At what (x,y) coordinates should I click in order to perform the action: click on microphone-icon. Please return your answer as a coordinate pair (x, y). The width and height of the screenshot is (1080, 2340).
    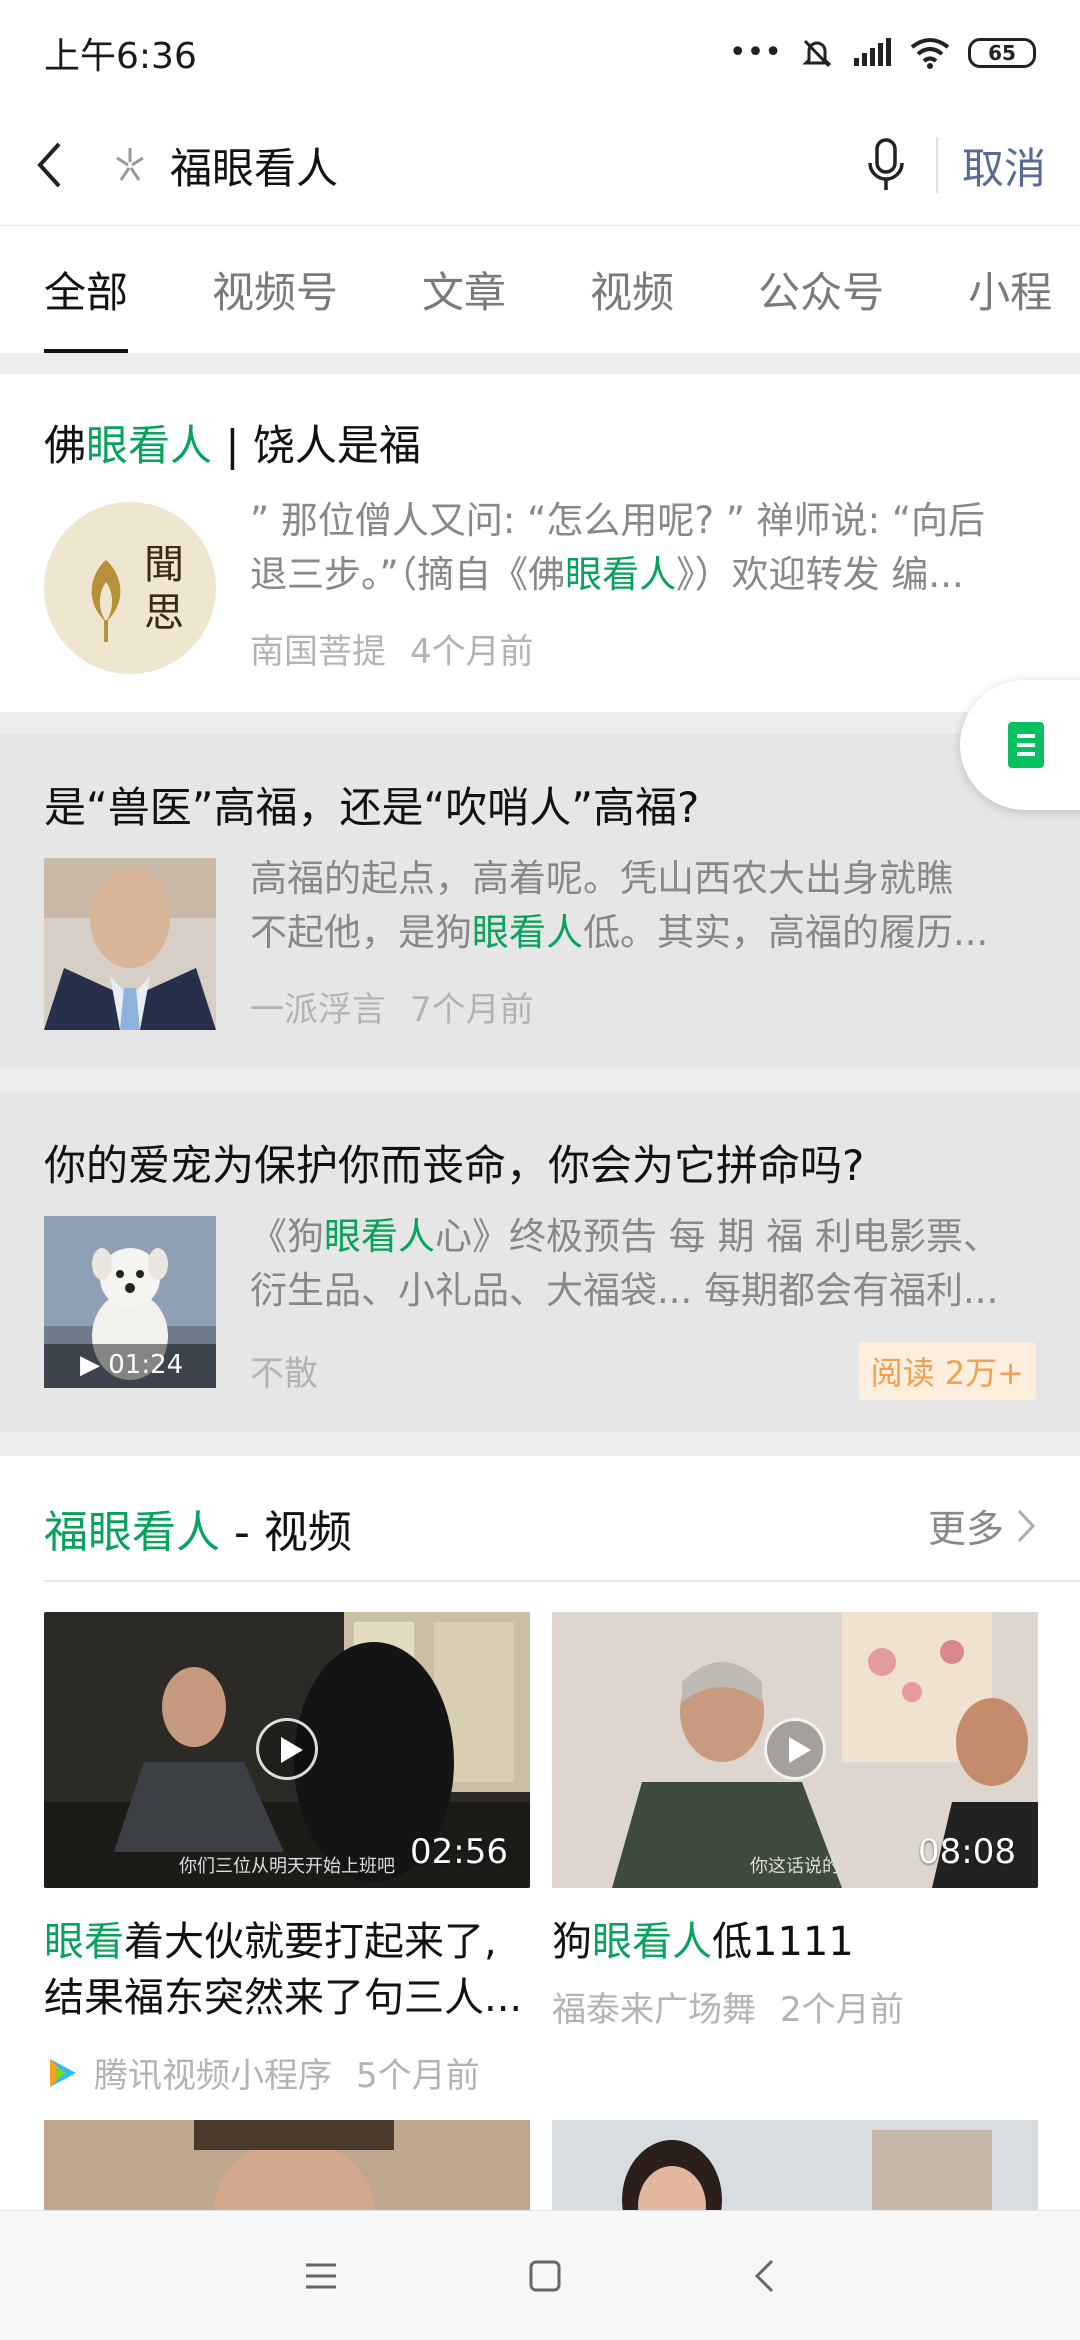
    Looking at the image, I should click on (886, 164).